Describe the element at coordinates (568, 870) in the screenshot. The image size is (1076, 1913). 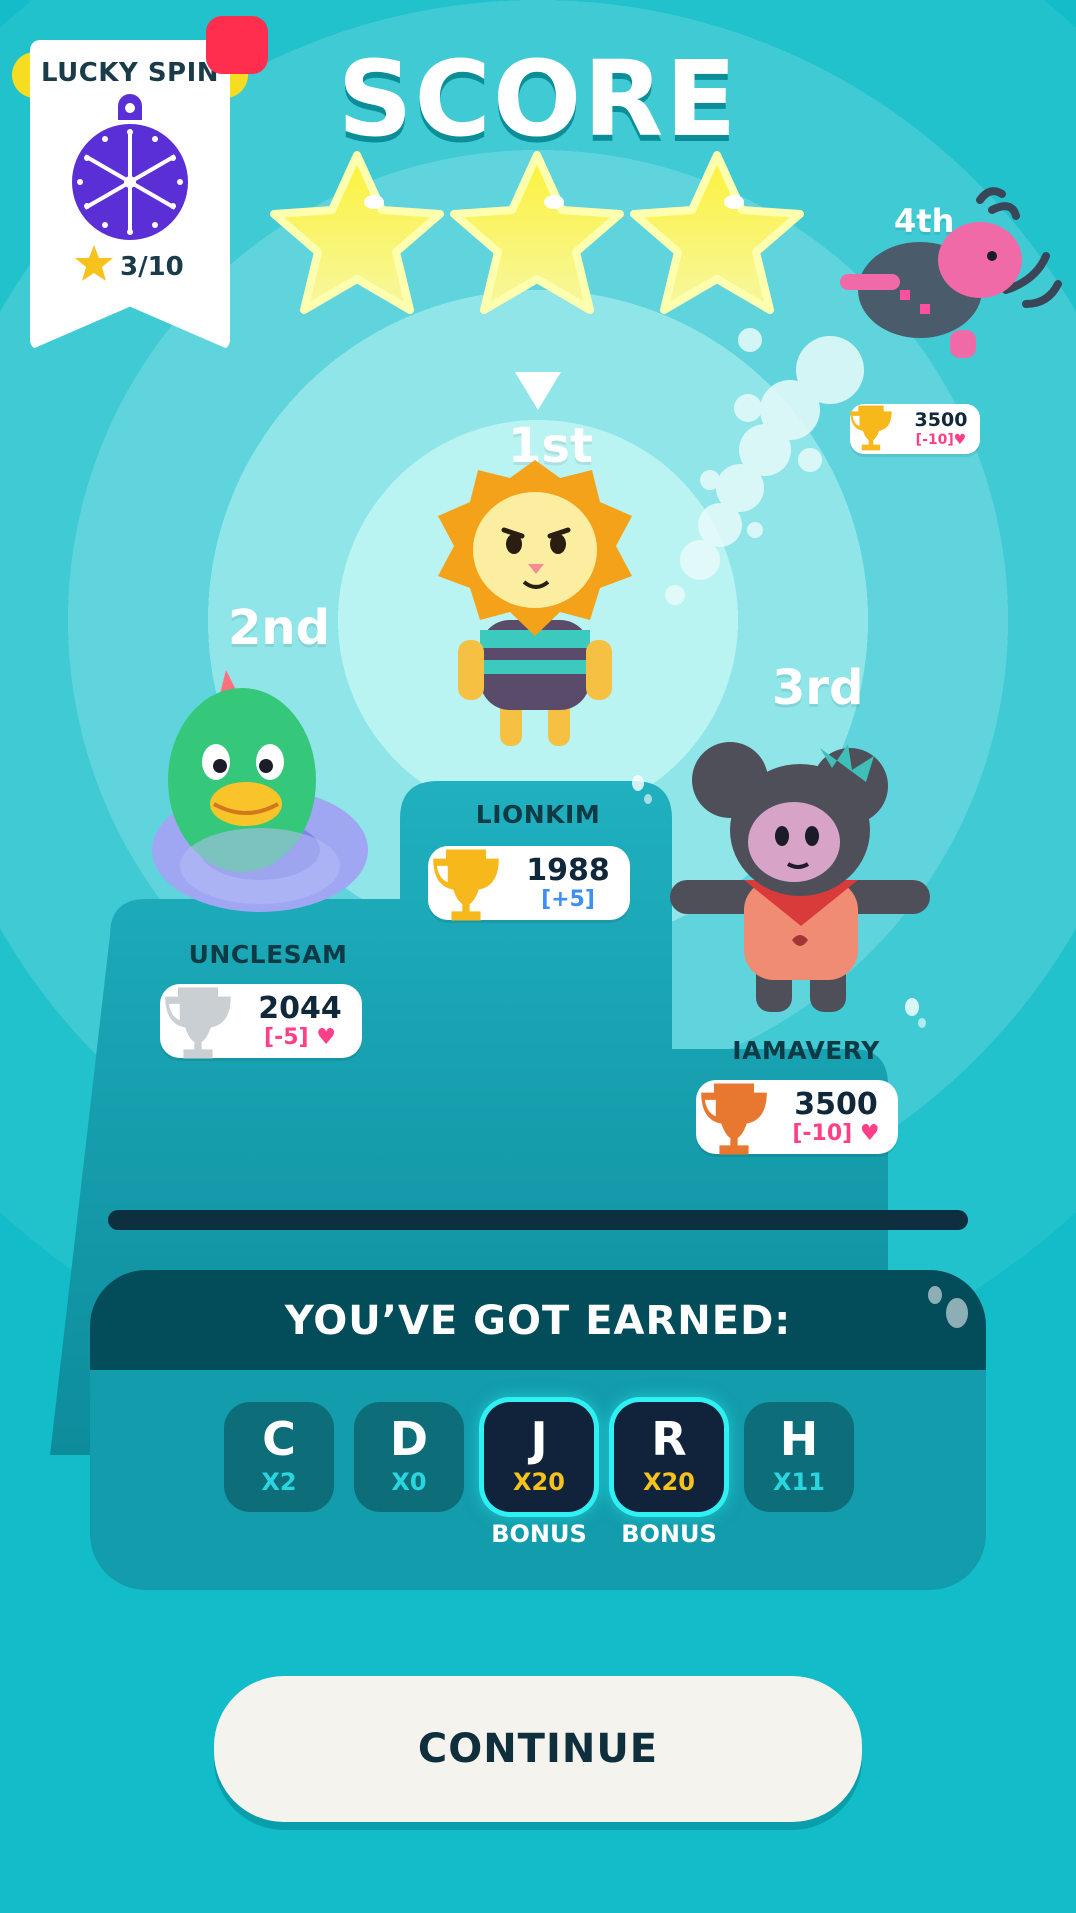
I see `first-score: 1988` at that location.